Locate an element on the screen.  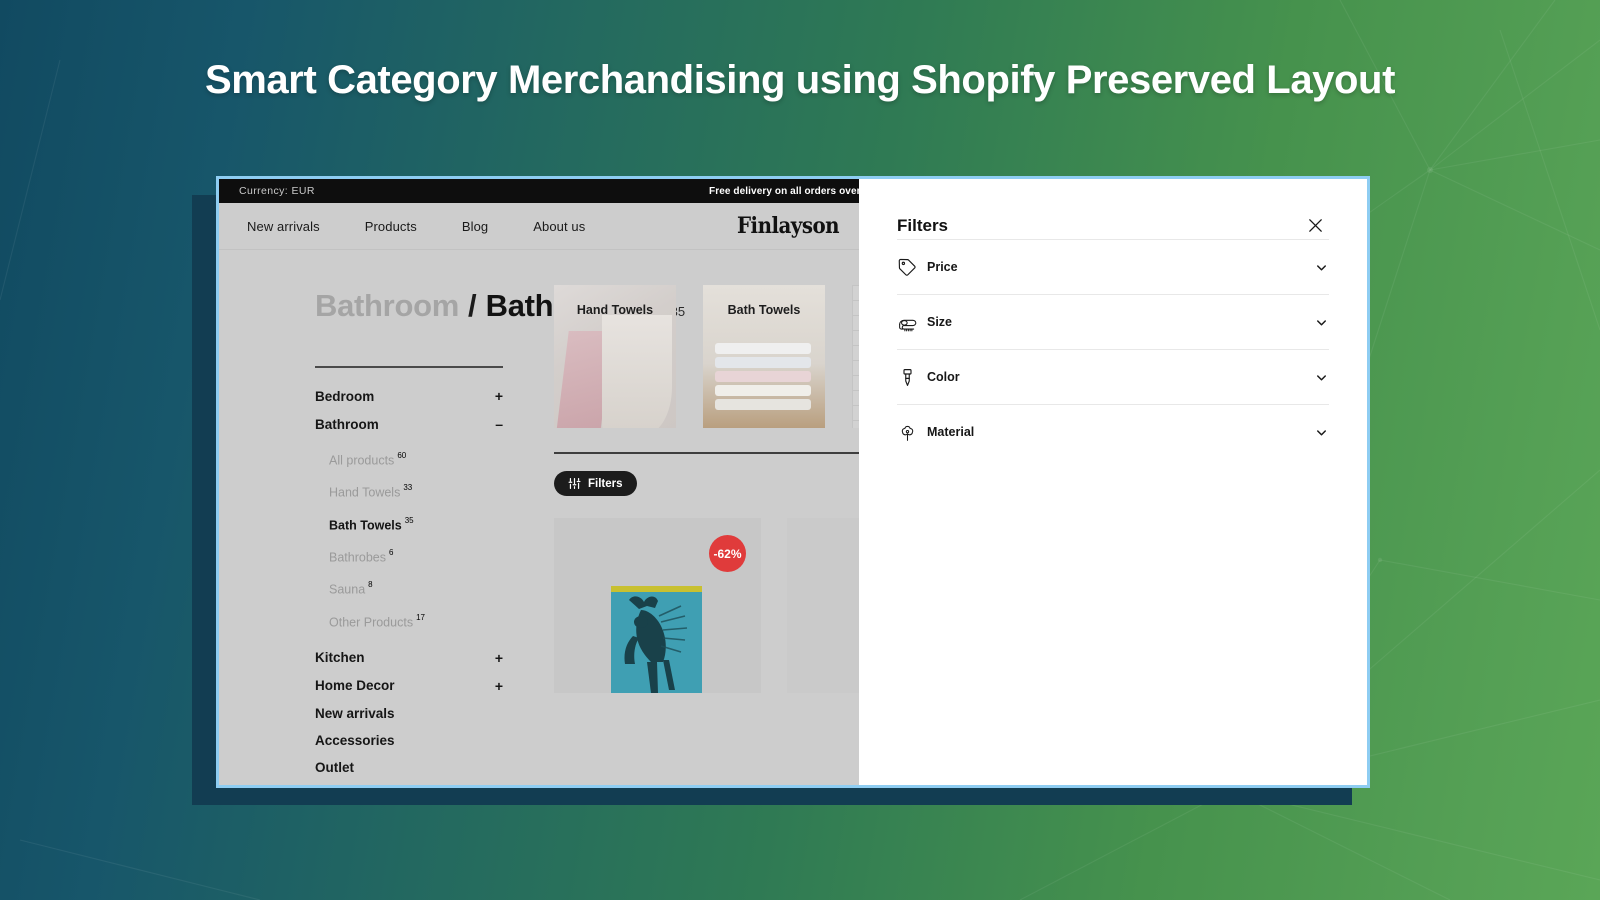
filter-row-size: Size is located at coordinates (1113, 321).